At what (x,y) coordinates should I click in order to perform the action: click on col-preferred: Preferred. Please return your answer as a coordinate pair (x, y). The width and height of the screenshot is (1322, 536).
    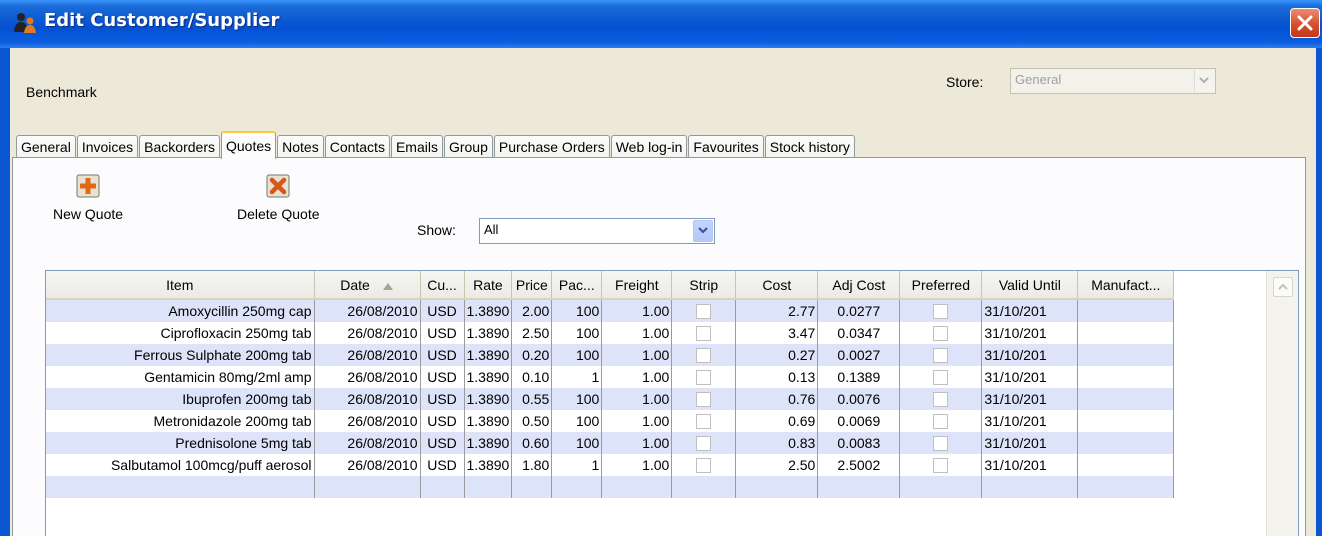
    Looking at the image, I should click on (941, 285).